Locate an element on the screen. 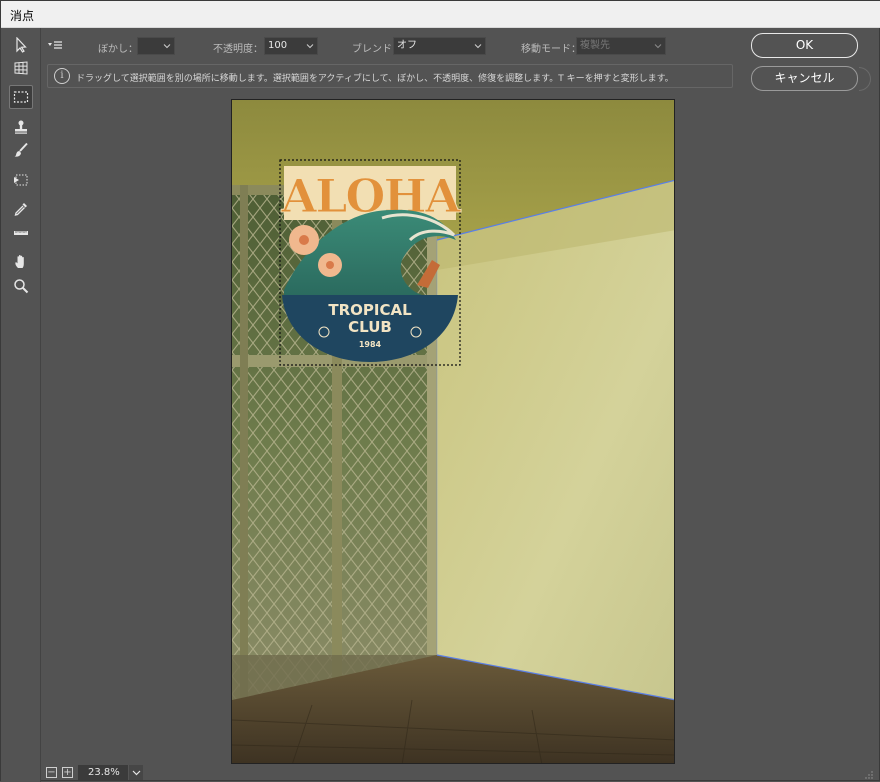  opacity-value: 100 is located at coordinates (278, 45).